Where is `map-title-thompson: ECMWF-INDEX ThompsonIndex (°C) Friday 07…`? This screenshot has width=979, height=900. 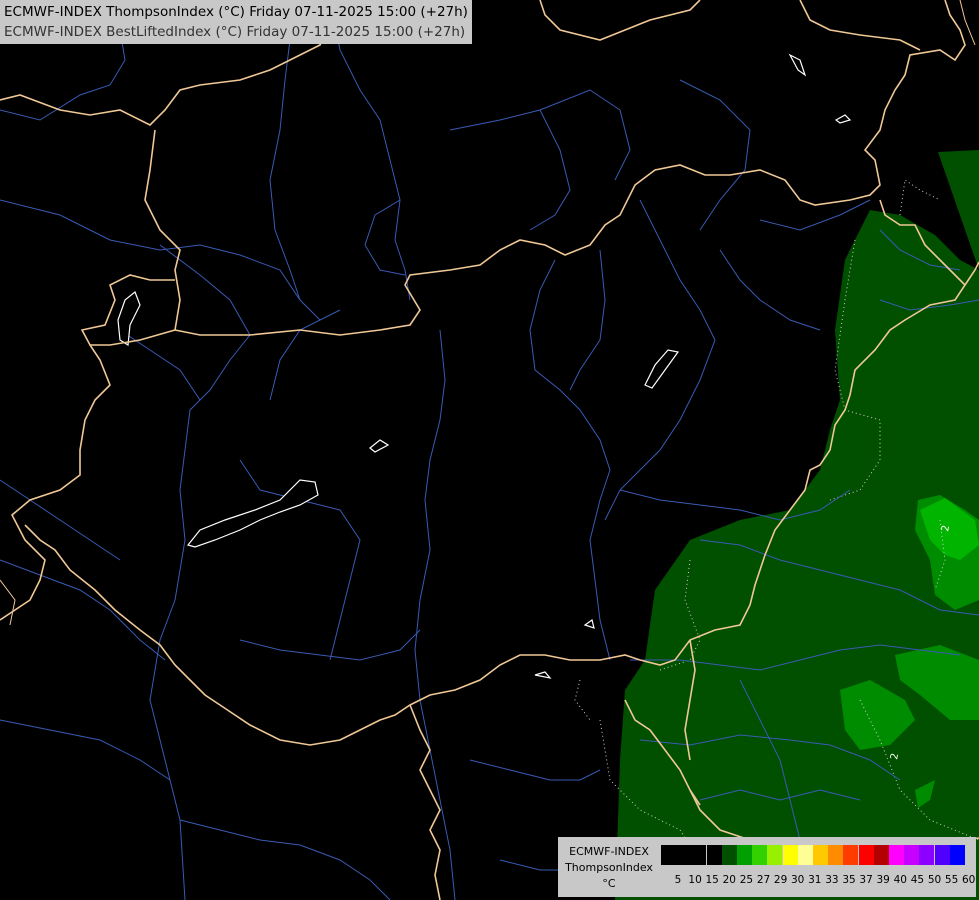
map-title-thompson: ECMWF-INDEX ThompsonIndex (°C) Friday 07… is located at coordinates (236, 12).